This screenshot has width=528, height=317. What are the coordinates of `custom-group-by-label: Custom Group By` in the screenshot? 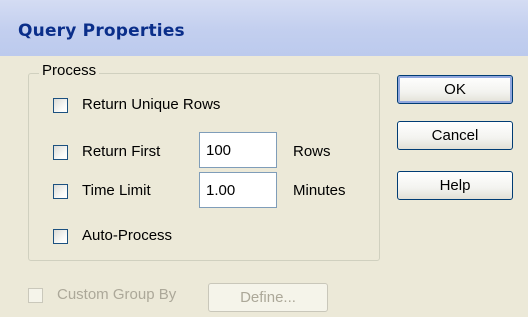 It's located at (116, 294).